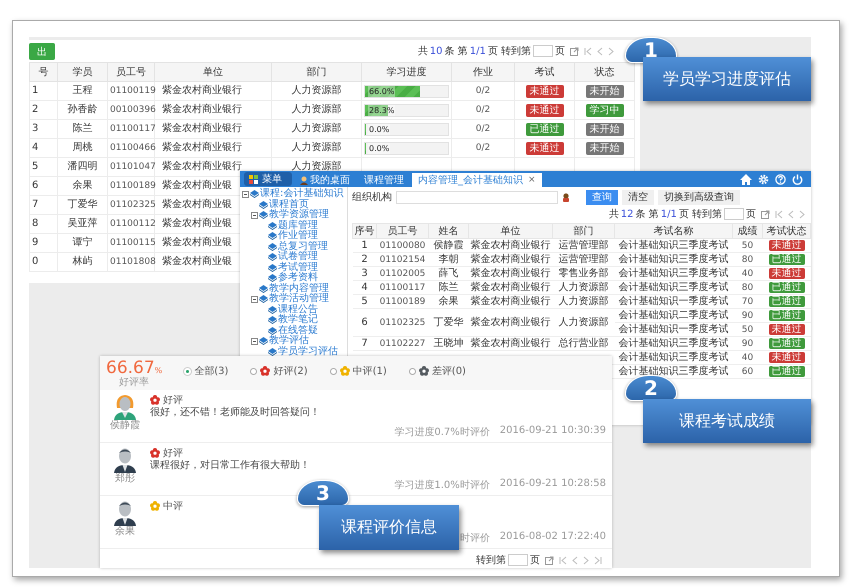 This screenshot has width=854, height=587. Describe the element at coordinates (317, 148) in the screenshot. I see `table-cell: 人力资源部` at that location.